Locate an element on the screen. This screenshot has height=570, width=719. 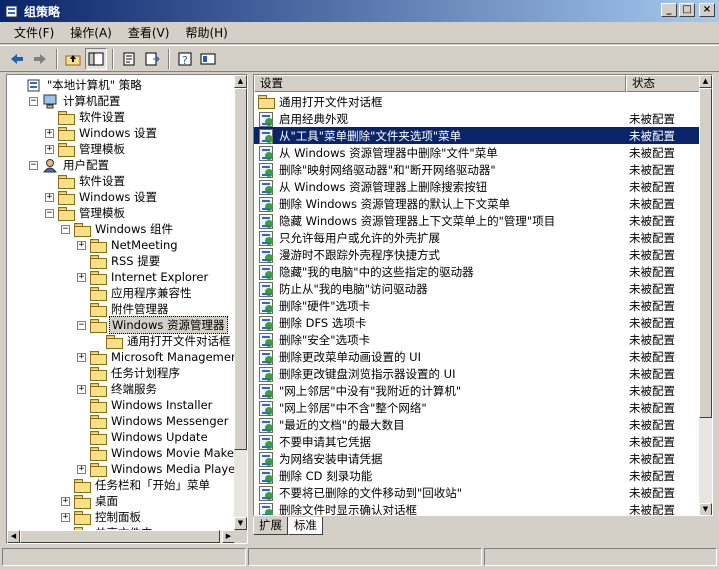
setting-row: 隐藏"我的电脑"中的这些指定的驱动器 未被配置 is located at coordinates (477, 271).